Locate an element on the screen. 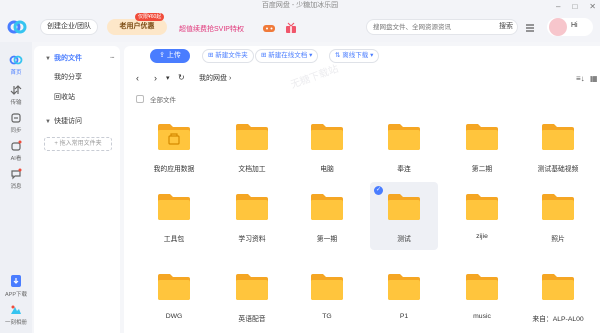 Image resolution: width=600 pixels, height=333 pixels. upload-label: 上传 is located at coordinates (173, 55).